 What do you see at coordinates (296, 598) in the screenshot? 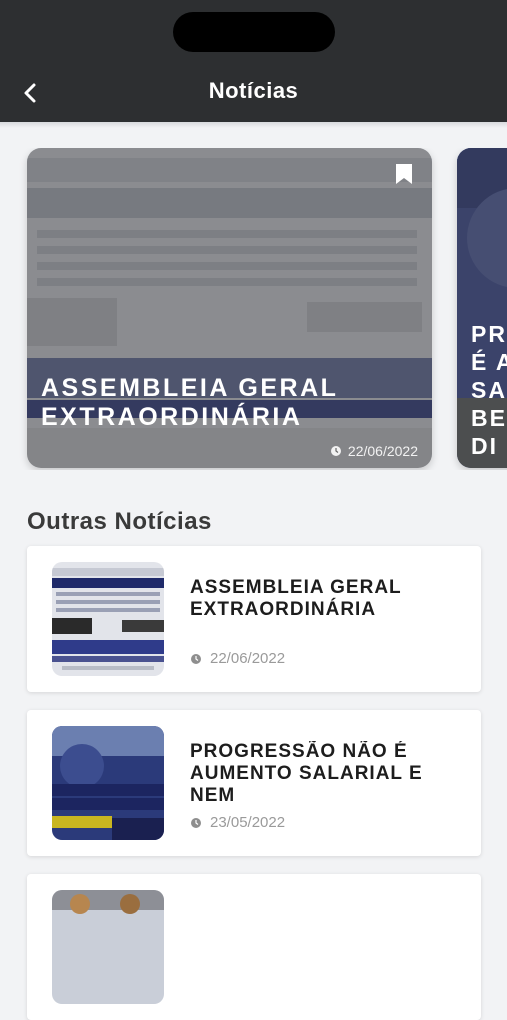
I see `news-title: ASSEMBLEIA GERAL EXTRAORDINÁRIA` at bounding box center [296, 598].